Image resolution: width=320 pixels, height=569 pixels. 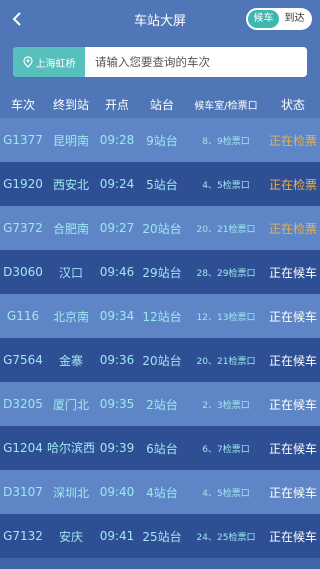 I want to click on table-row: D3107 深圳北 09:40 4站台 4、5检票口 正在候车, so click(x=160, y=492).